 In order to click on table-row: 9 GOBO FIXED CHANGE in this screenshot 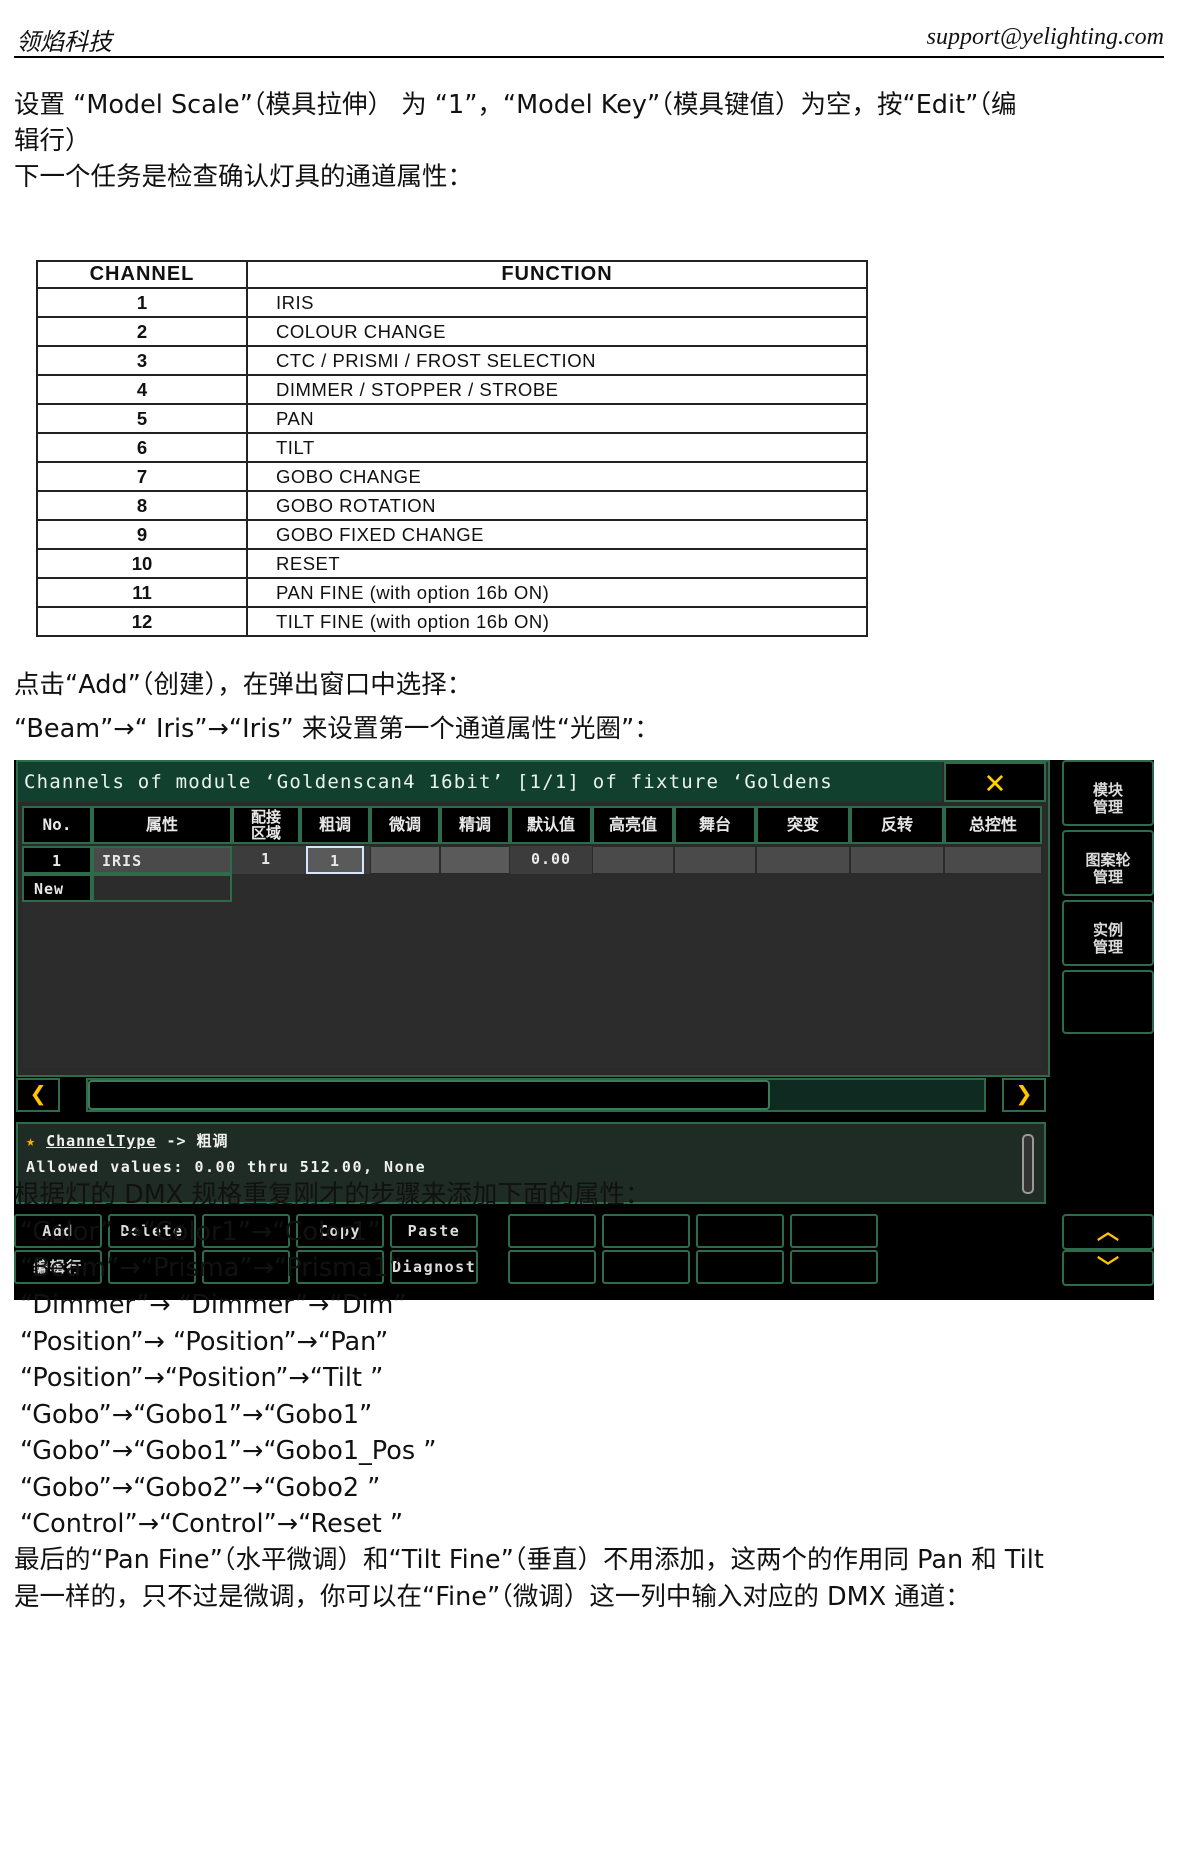, I will do `click(452, 534)`.